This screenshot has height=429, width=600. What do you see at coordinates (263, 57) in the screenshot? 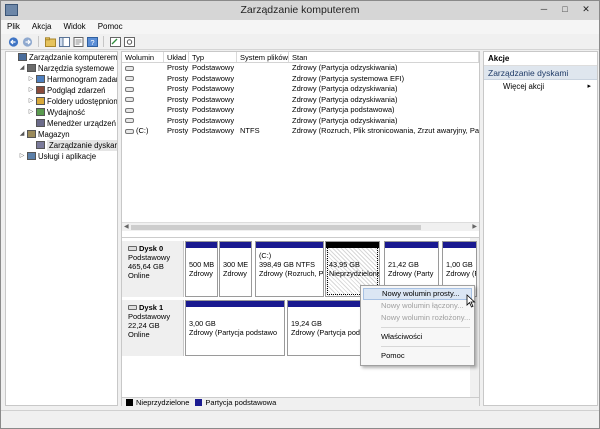
I see `col-header-filesystem: System plików` at bounding box center [263, 57].